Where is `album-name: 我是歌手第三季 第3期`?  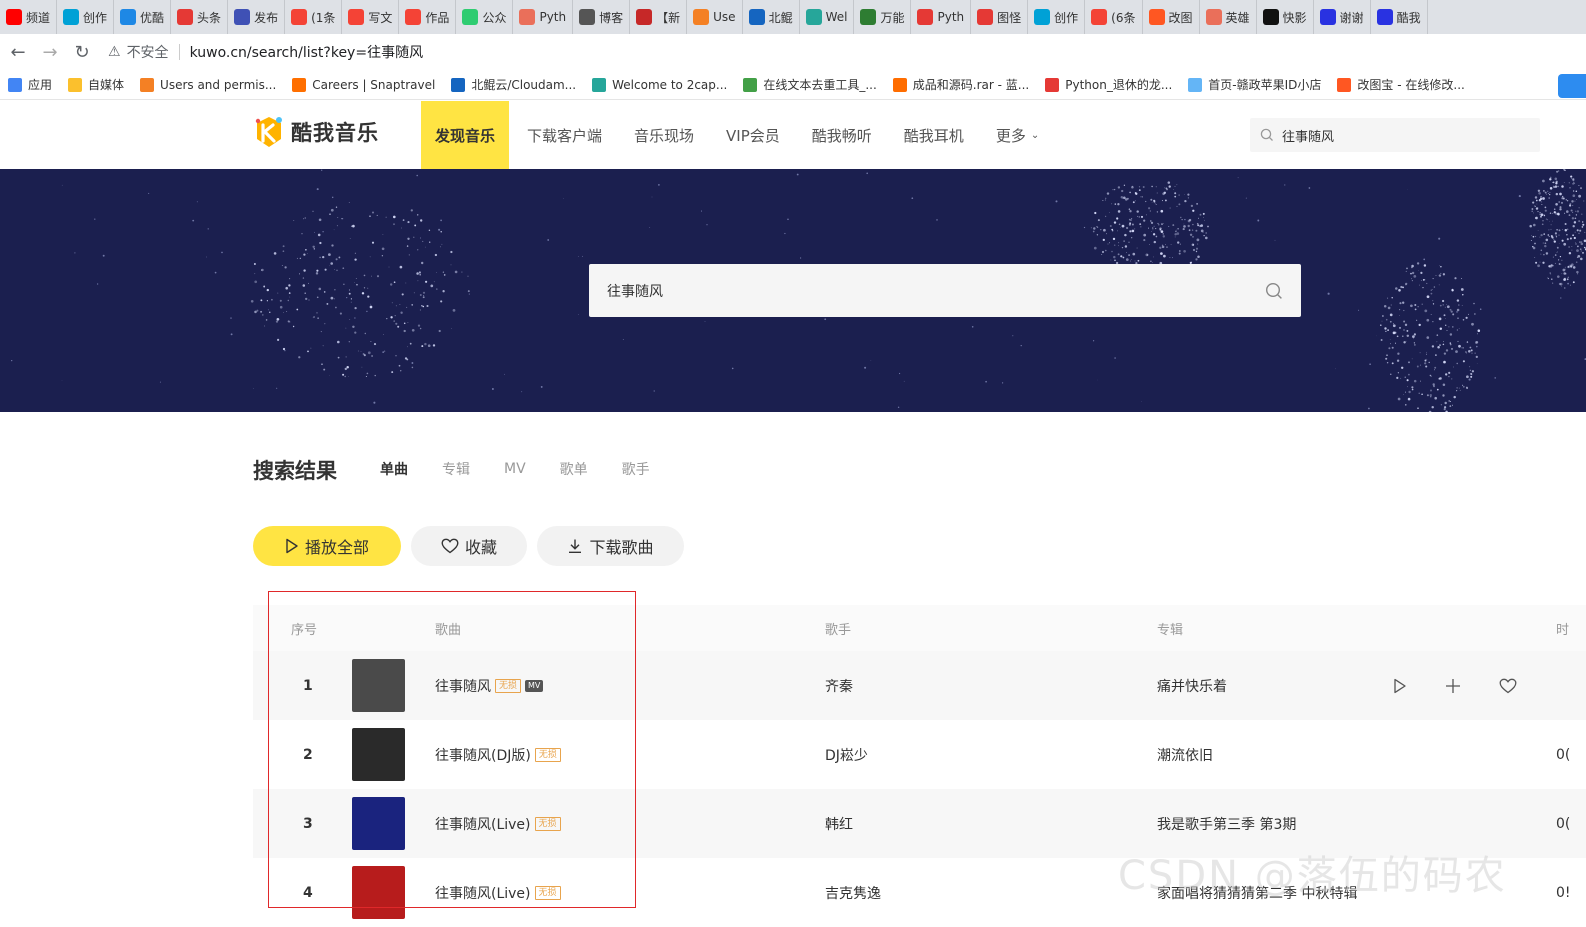
album-name: 我是歌手第三季 第3期 is located at coordinates (1226, 824).